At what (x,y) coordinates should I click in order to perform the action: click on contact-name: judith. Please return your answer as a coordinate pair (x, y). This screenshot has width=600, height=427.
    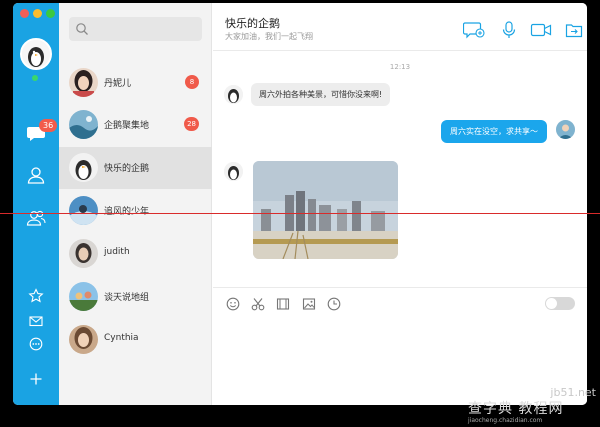
    Looking at the image, I should click on (117, 252).